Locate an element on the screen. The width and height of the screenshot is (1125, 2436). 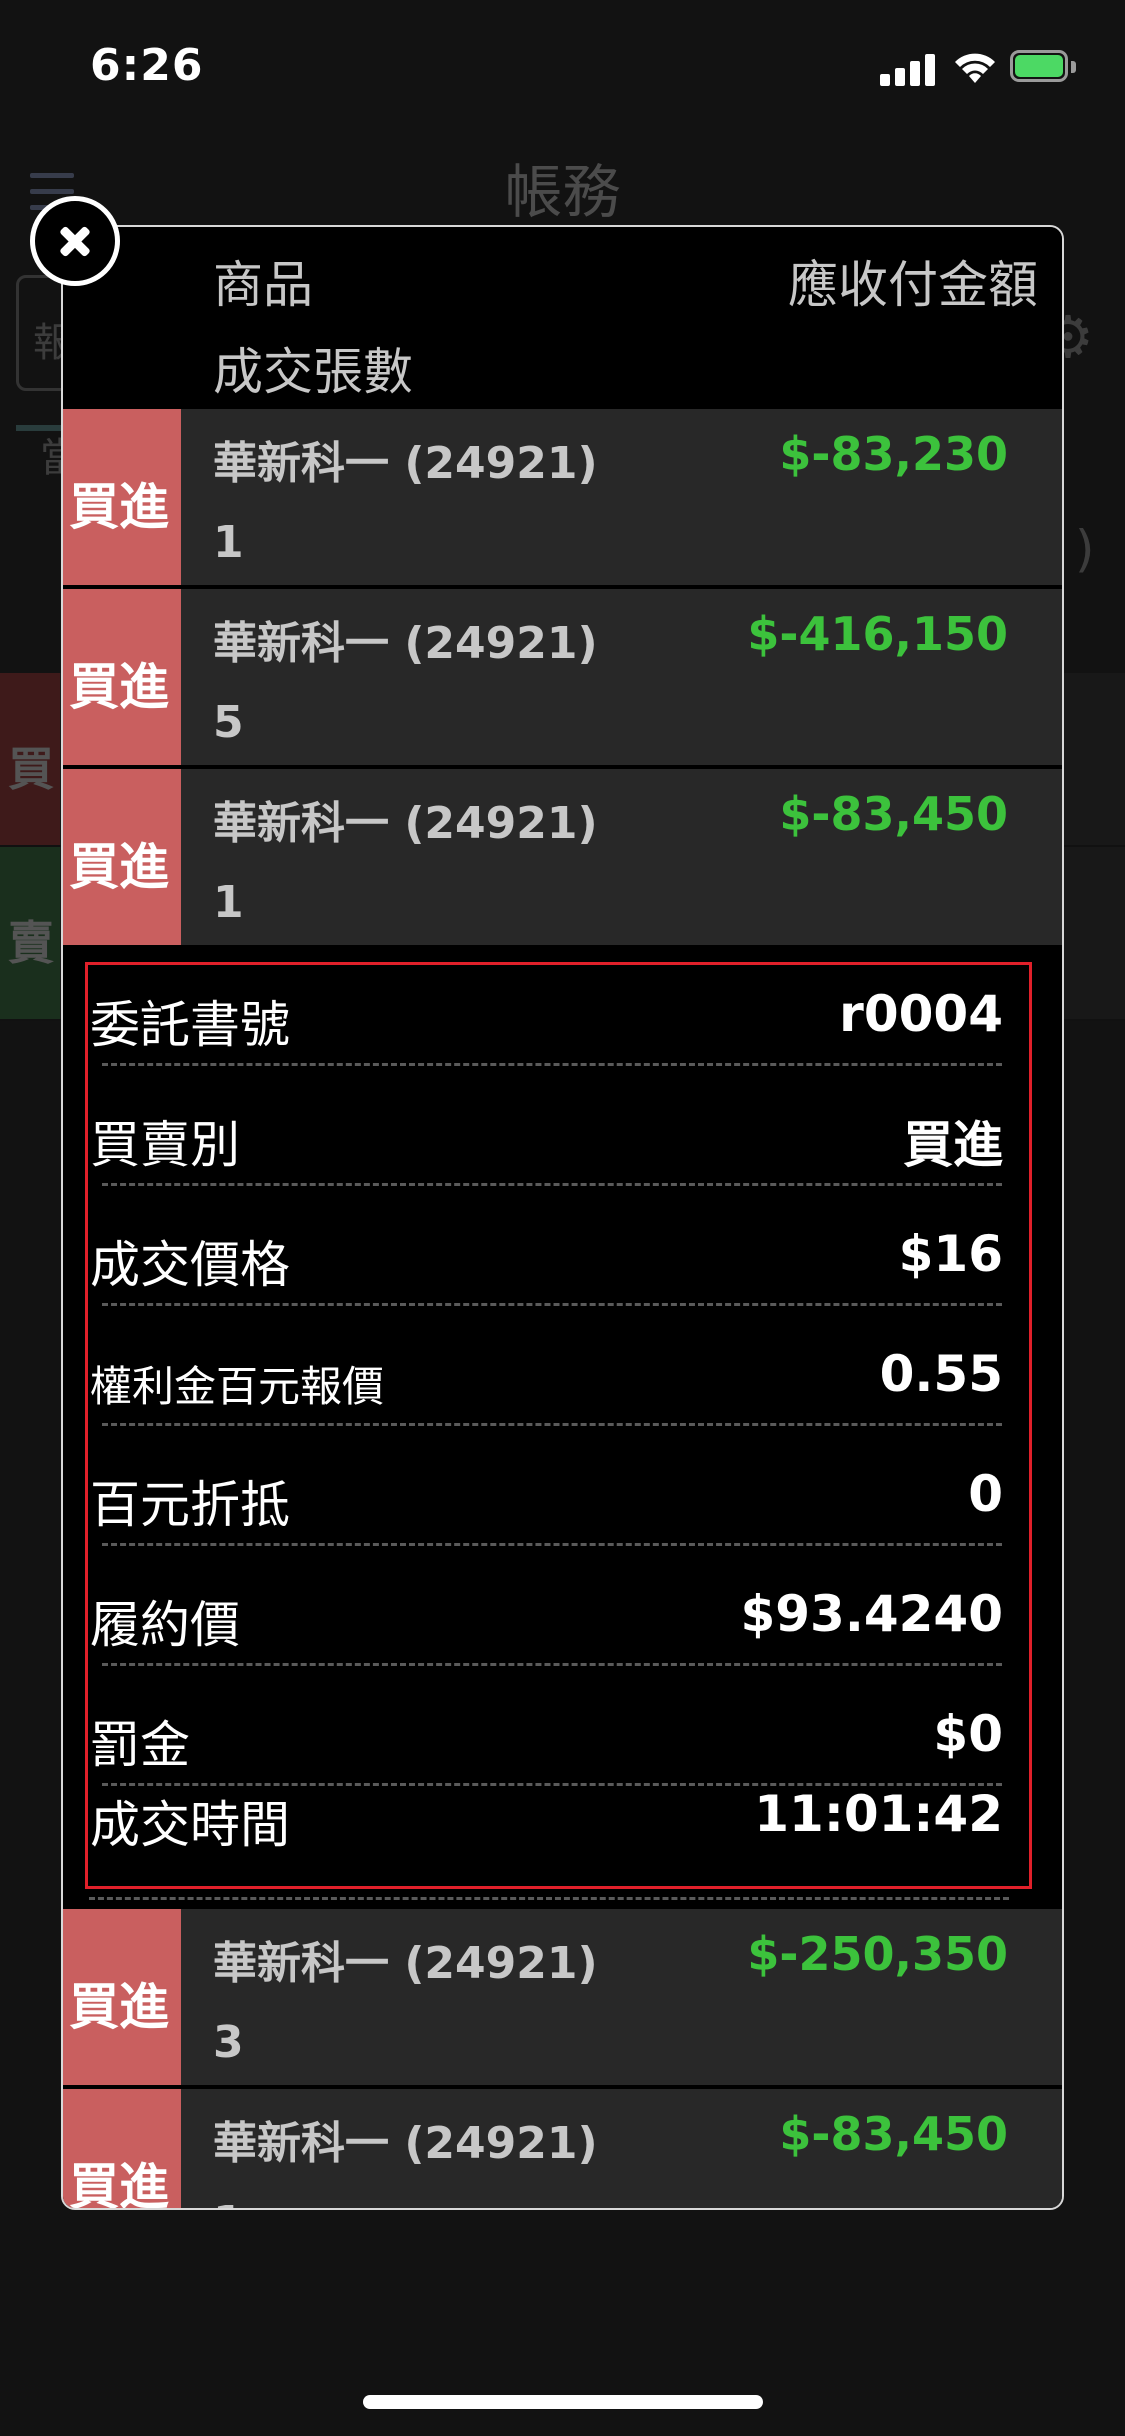
header-product: 商品 is located at coordinates (263, 285).